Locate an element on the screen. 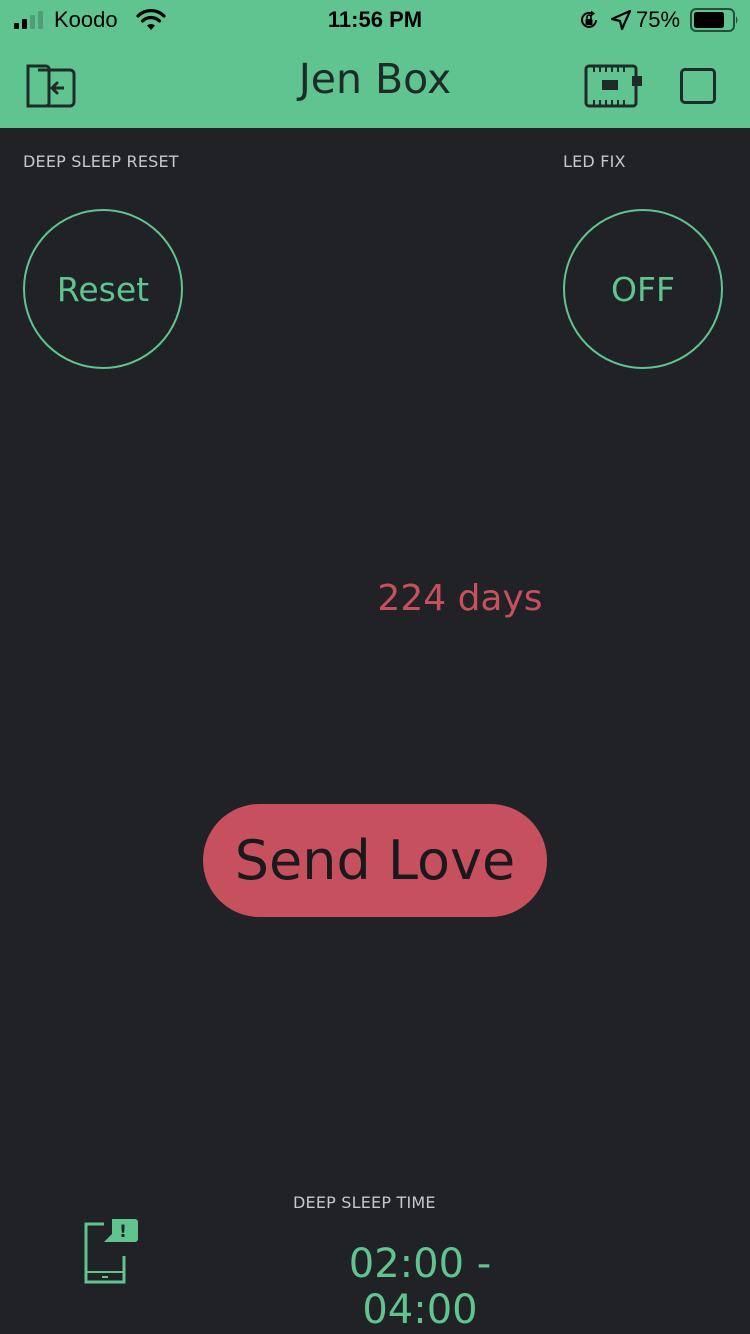 Image resolution: width=750 pixels, height=1334 pixels. reset-button: Reset is located at coordinates (103, 289).